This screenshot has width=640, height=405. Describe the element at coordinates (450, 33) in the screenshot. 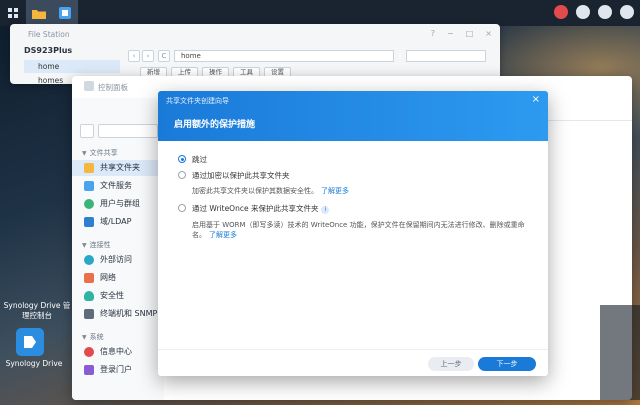

I see `minimize-button: −` at that location.